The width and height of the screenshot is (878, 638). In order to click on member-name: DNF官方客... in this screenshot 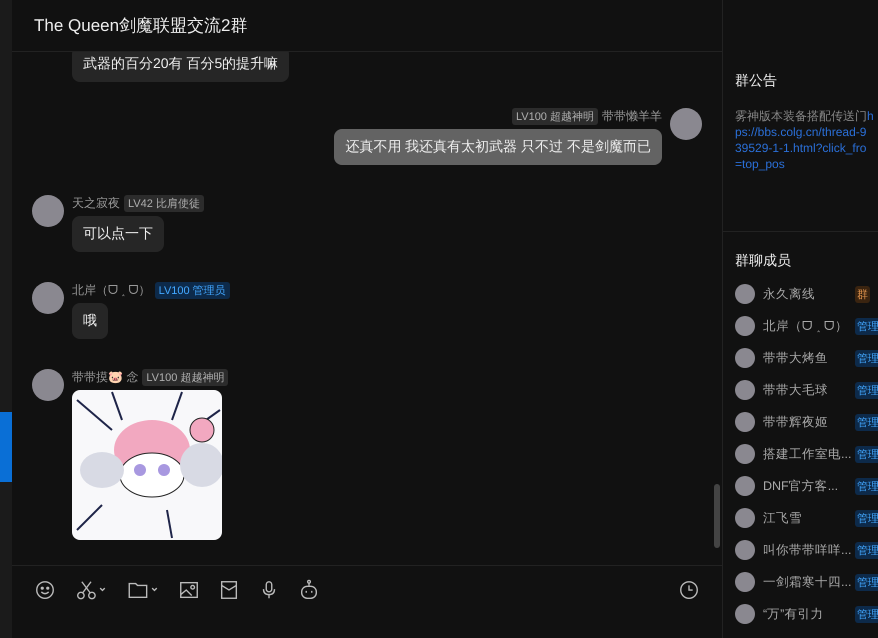, I will do `click(809, 486)`.